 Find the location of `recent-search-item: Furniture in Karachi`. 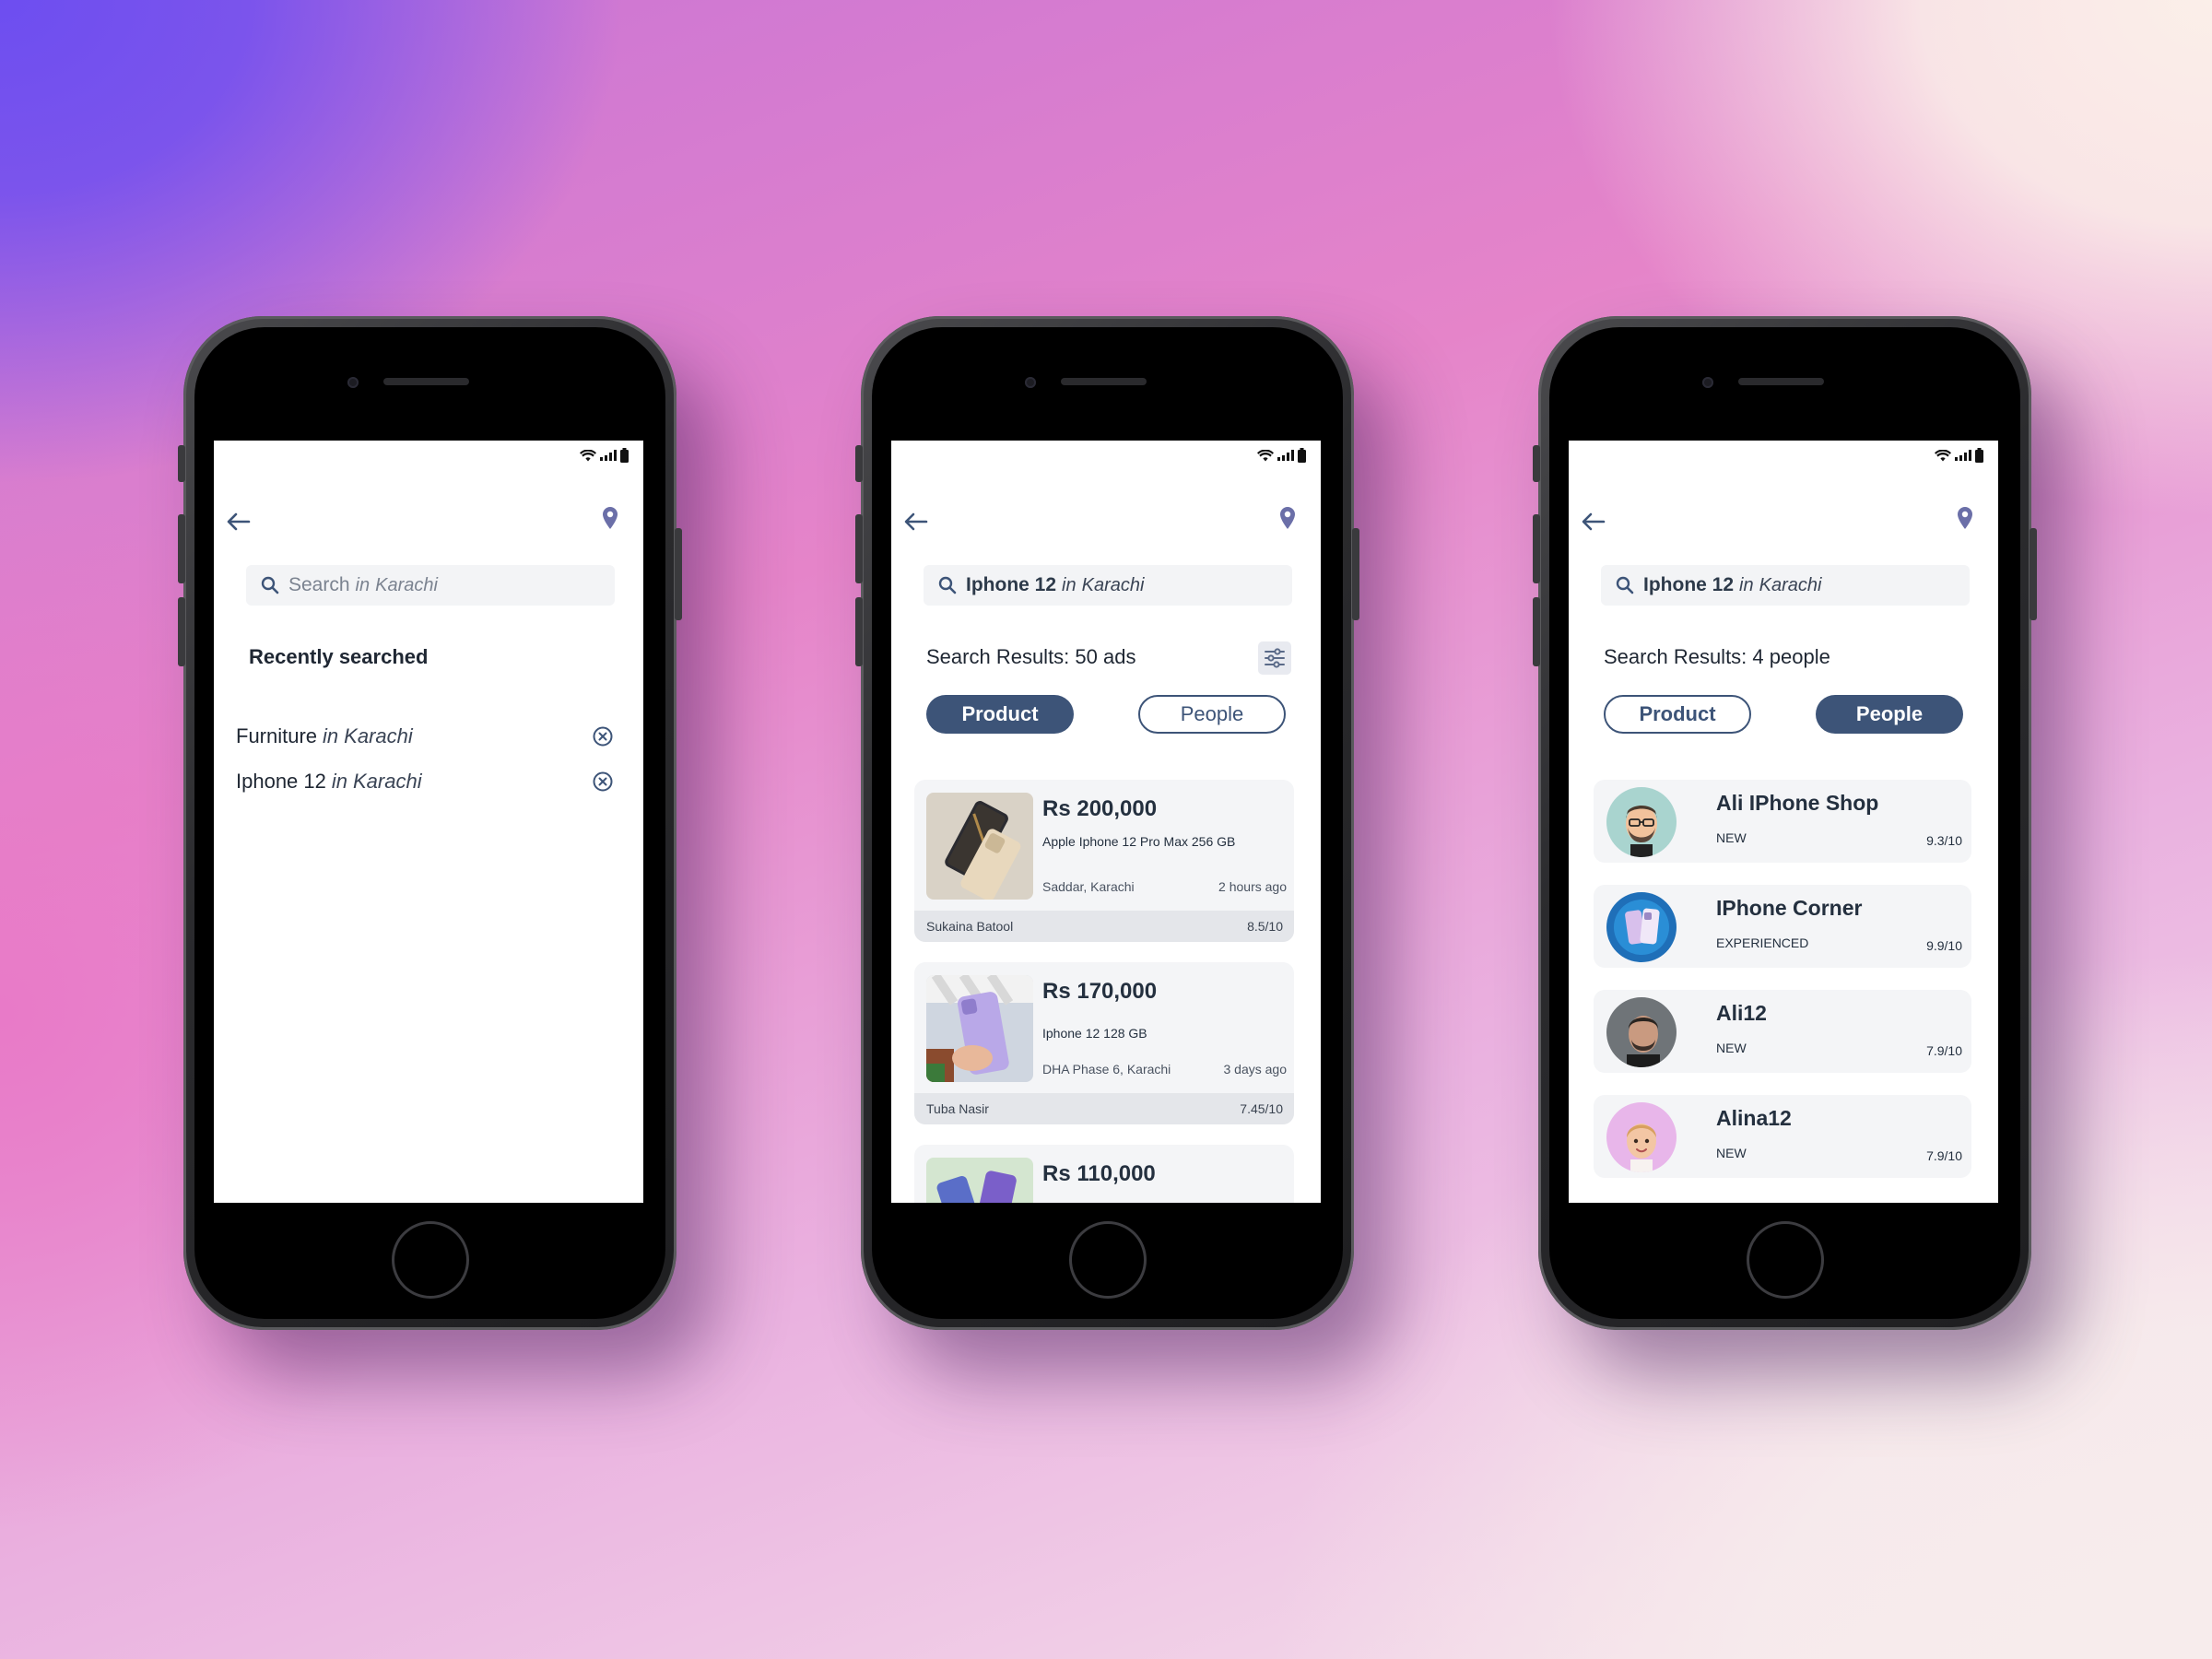

recent-search-item: Furniture in Karachi is located at coordinates (425, 736).